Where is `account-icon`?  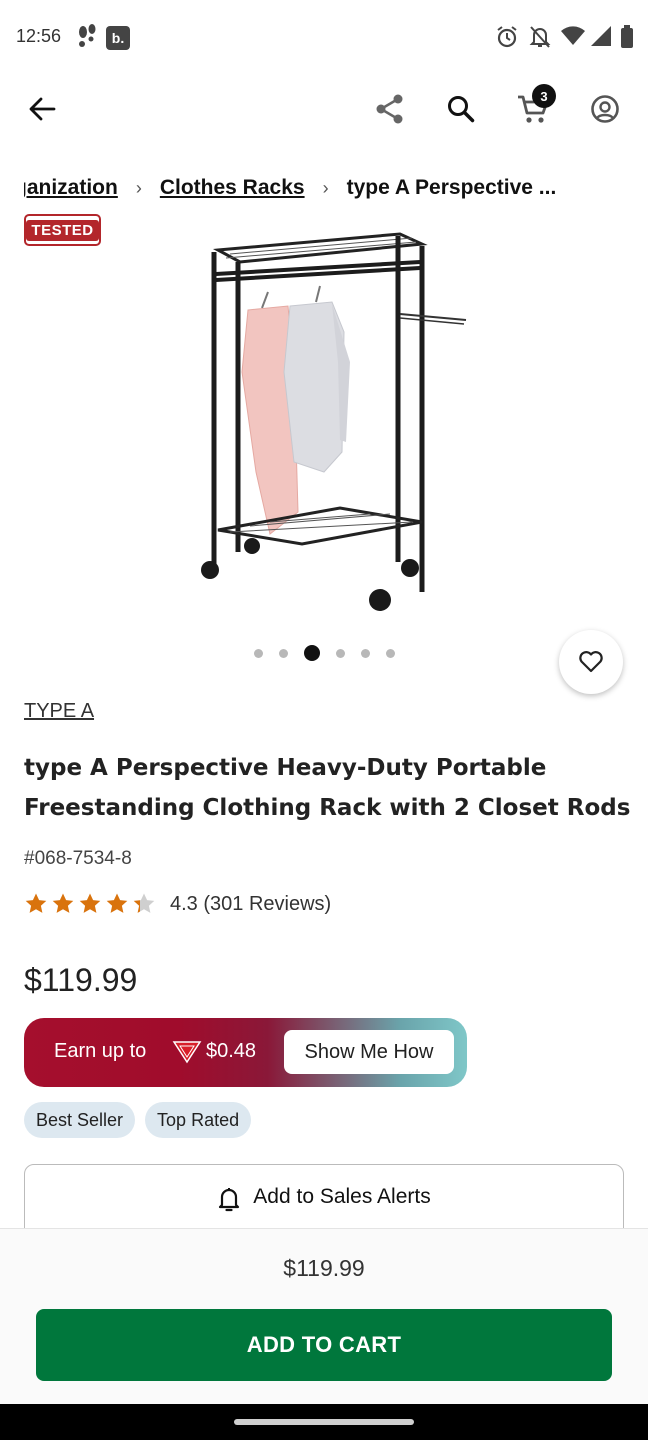
account-icon is located at coordinates (605, 109).